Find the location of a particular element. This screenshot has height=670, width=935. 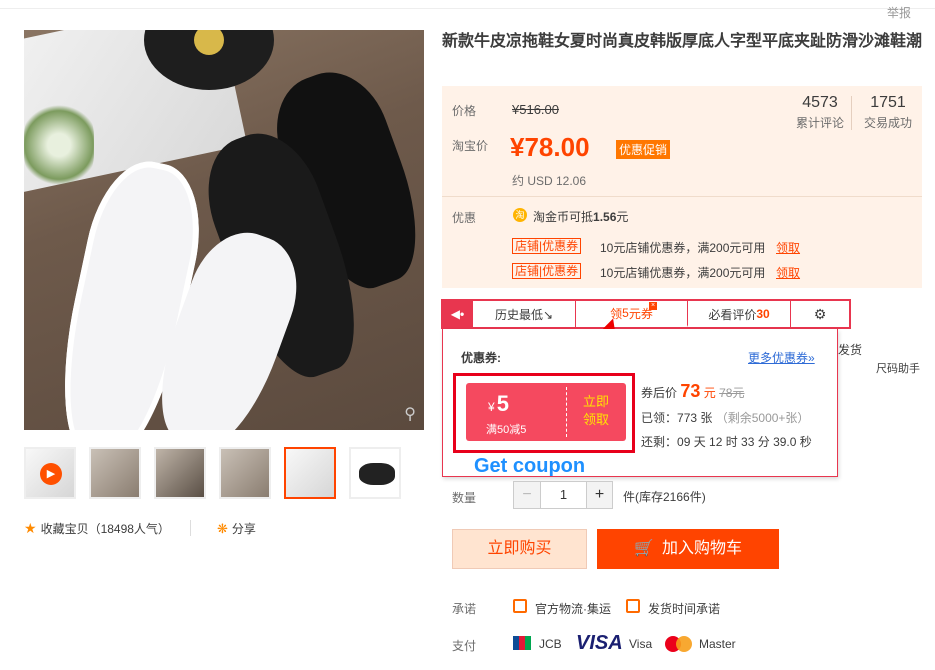

coupon-amount: ¥5 is located at coordinates (498, 403).